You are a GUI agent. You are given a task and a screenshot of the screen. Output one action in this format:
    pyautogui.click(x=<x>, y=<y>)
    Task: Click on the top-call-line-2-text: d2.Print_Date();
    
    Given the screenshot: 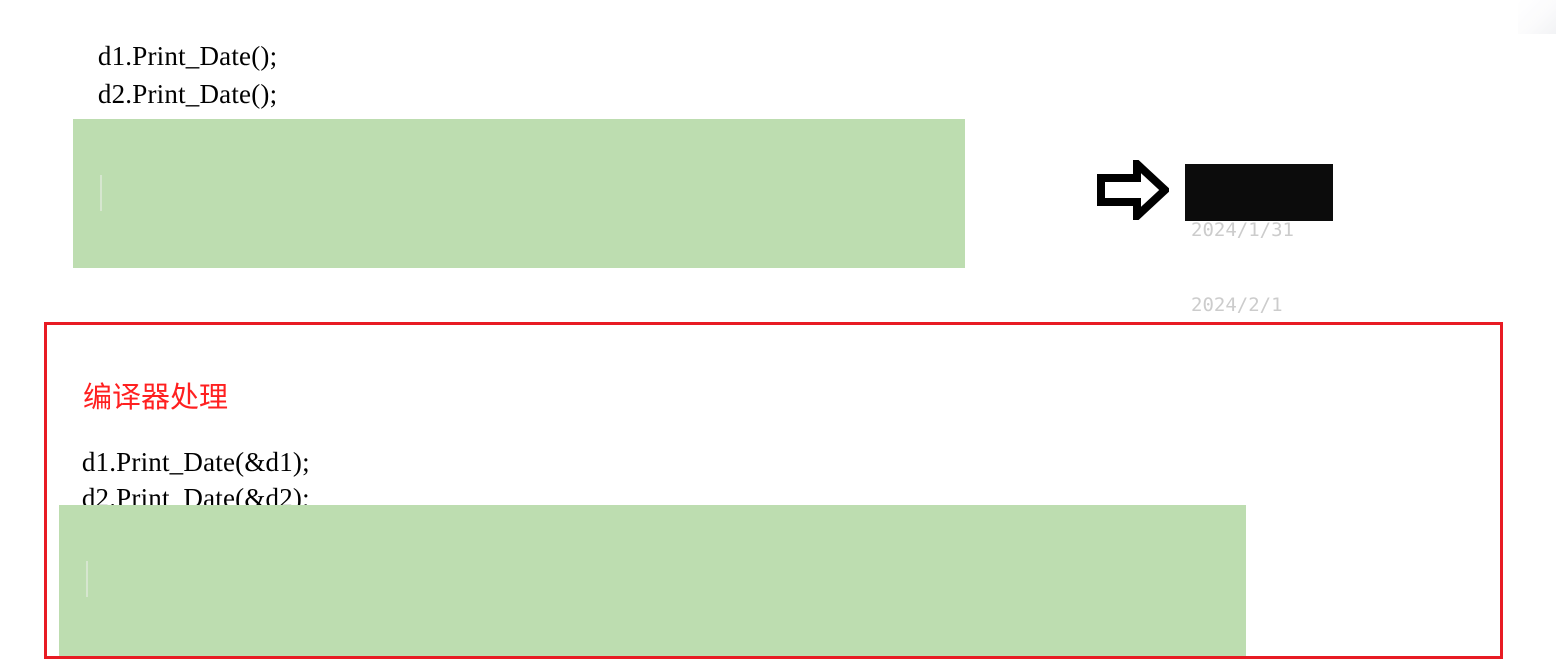 What is the action you would take?
    pyautogui.click(x=187, y=94)
    